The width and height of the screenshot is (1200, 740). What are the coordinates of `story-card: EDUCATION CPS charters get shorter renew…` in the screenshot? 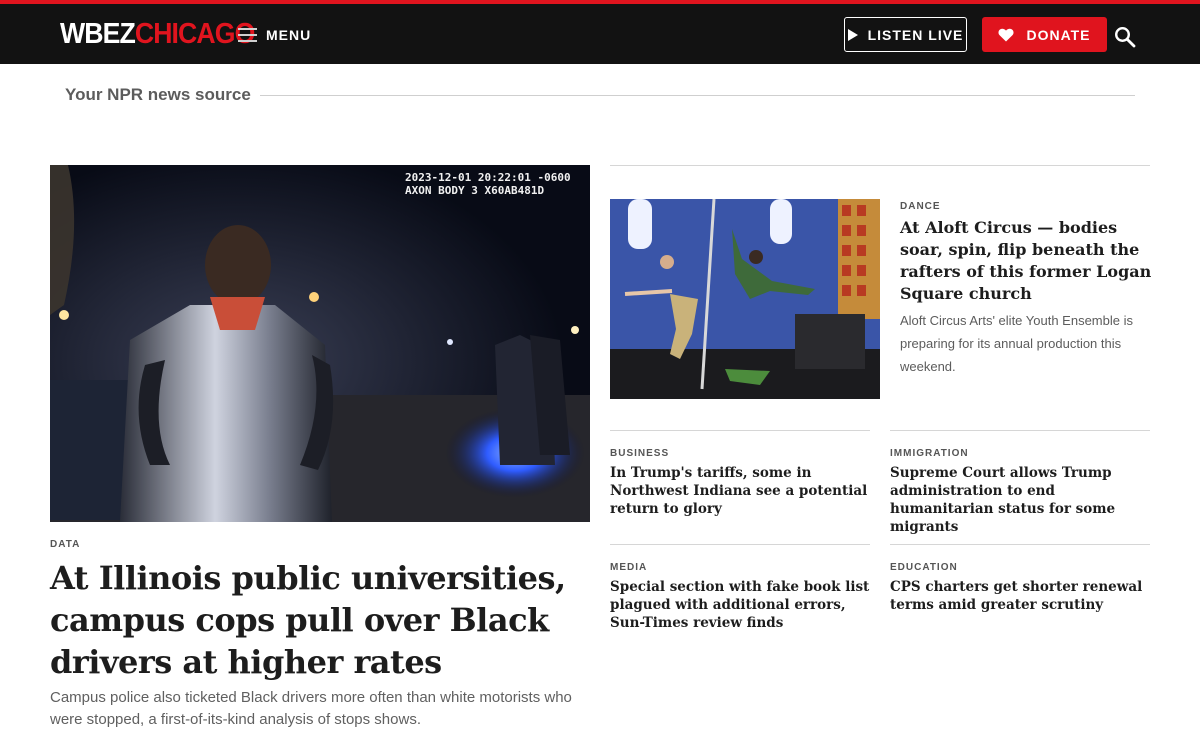 It's located at (1020, 579).